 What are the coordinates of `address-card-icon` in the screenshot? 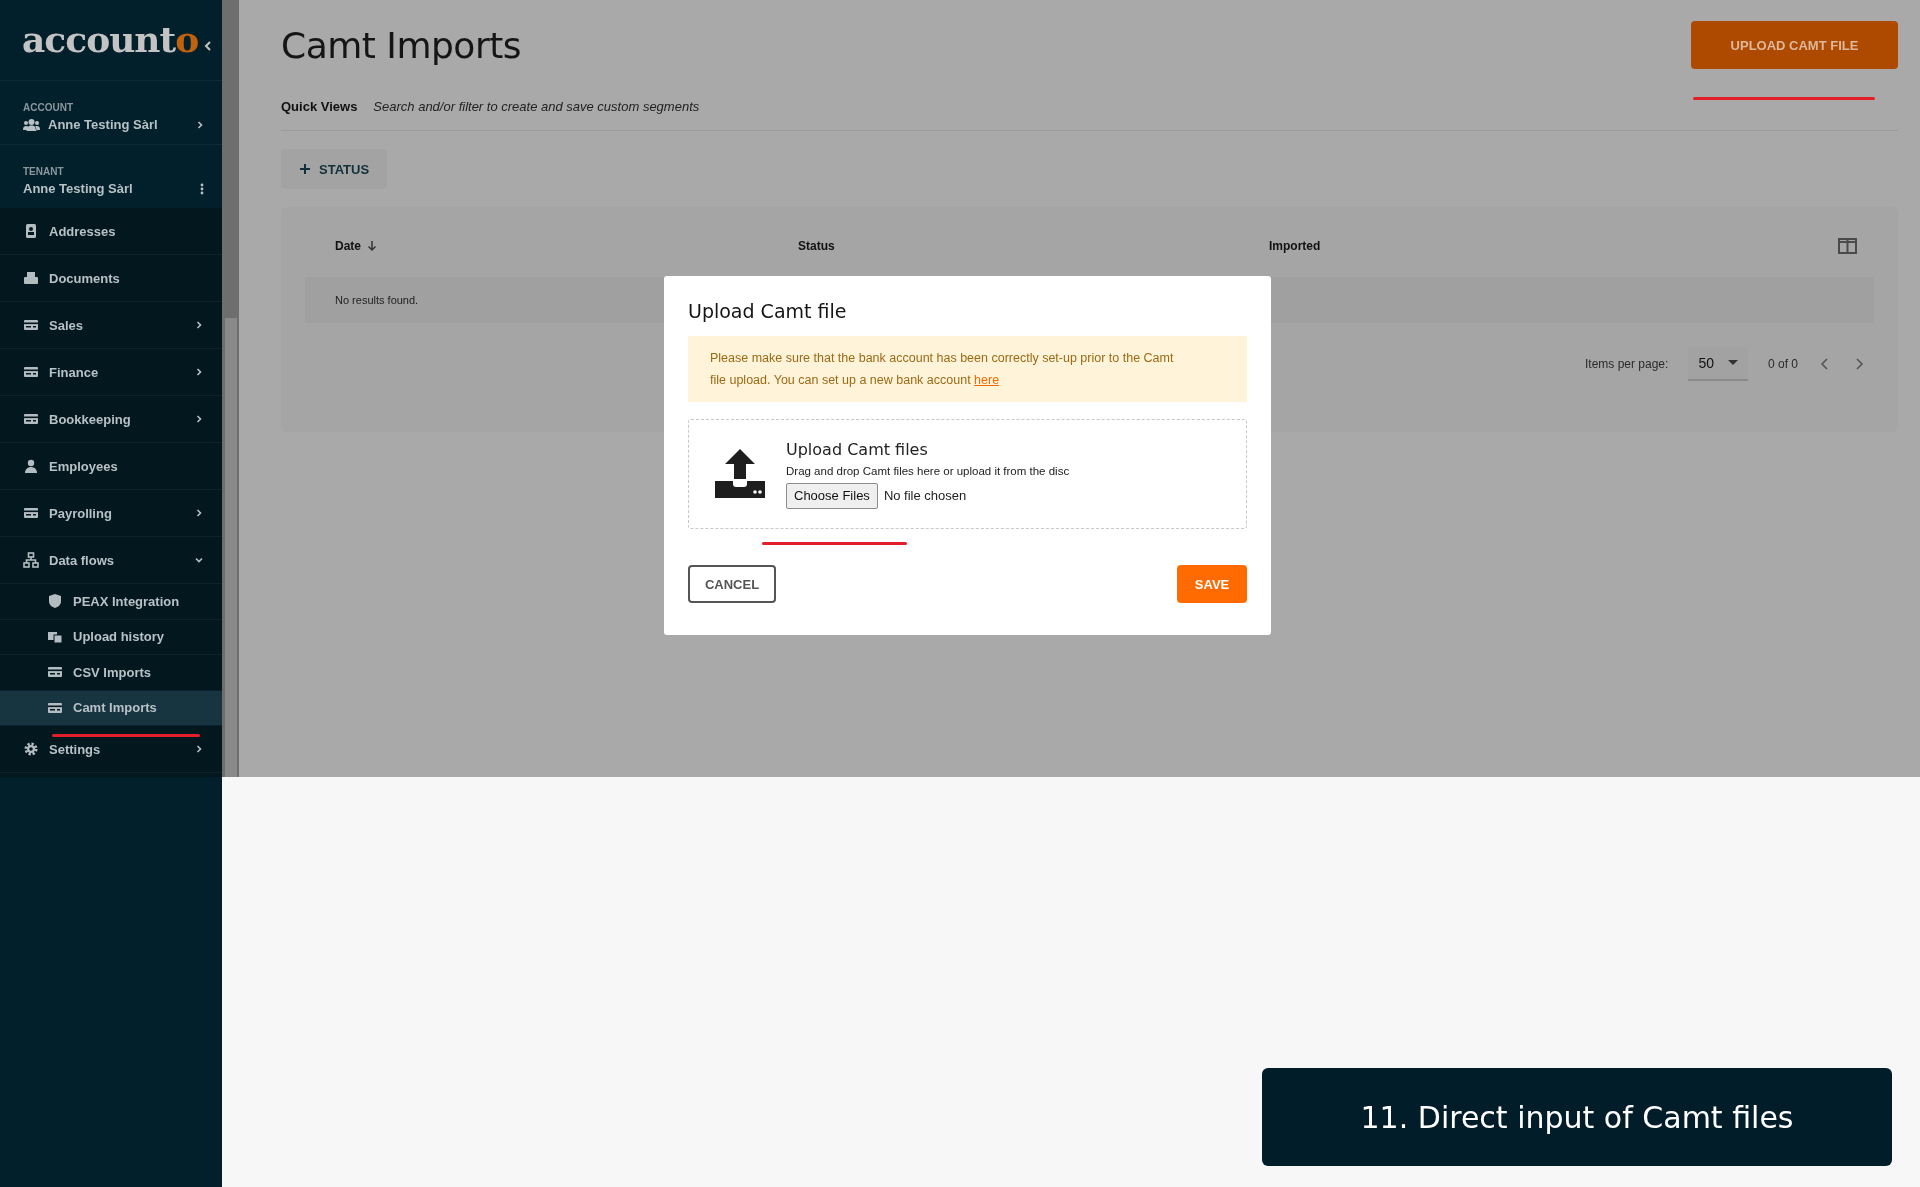 It's located at (31, 231).